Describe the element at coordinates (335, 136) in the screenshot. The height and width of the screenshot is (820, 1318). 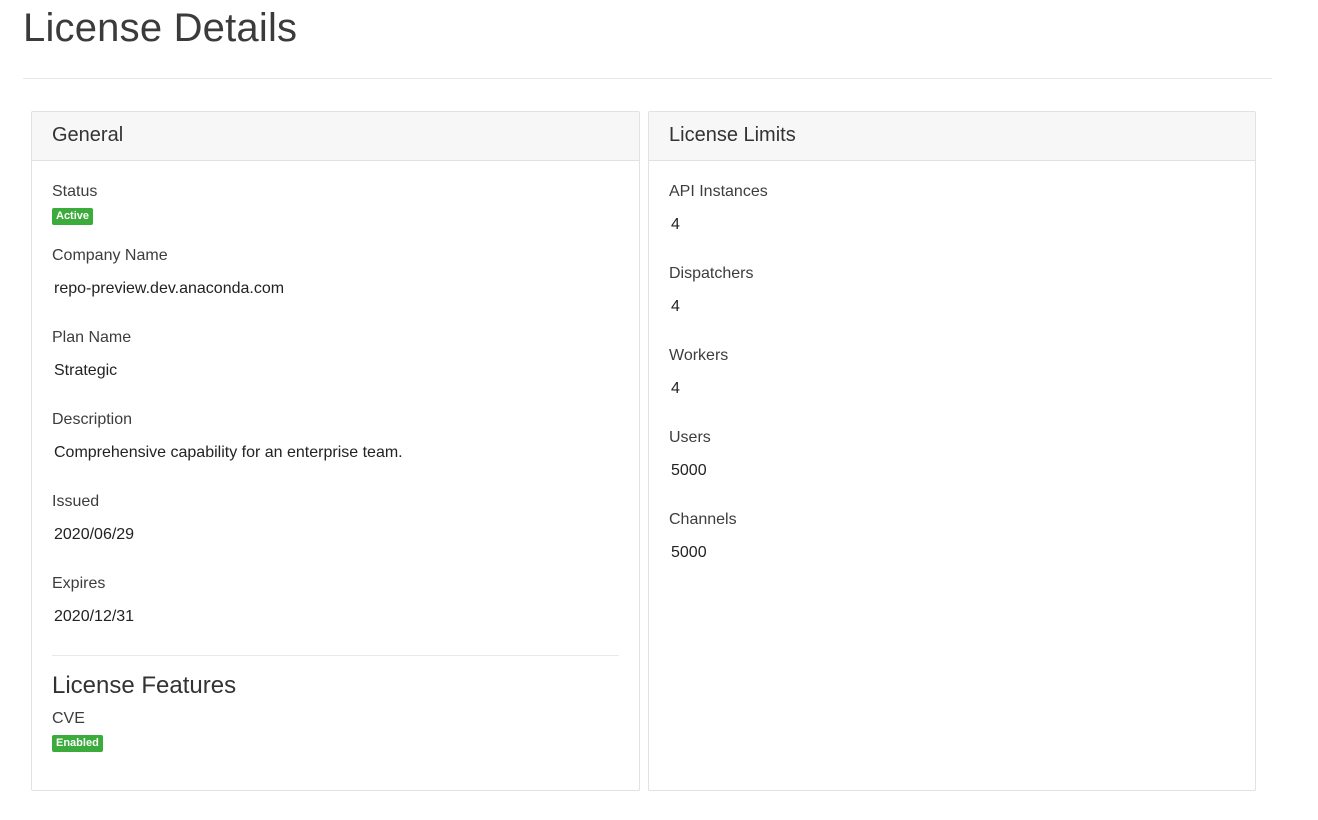
I see `general-panel-header: General` at that location.